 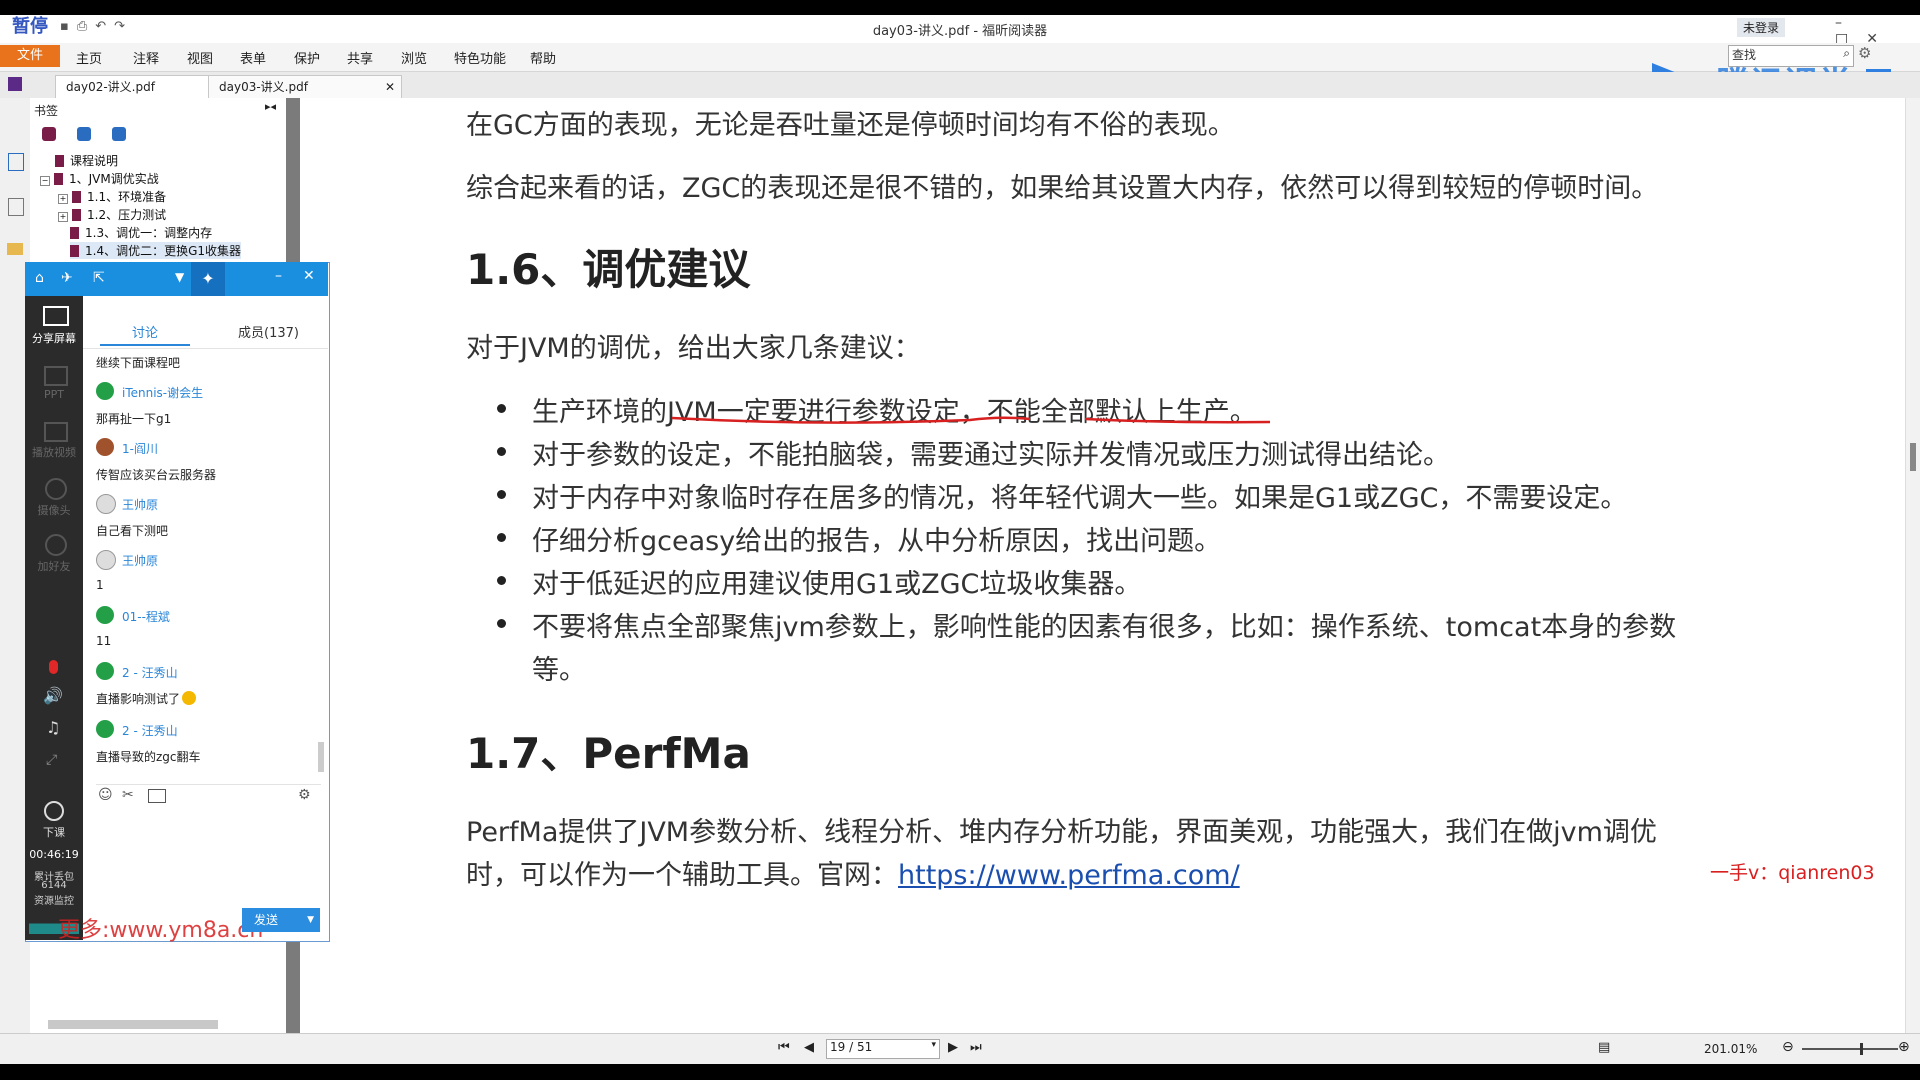 I want to click on tab-discuss: 讨论, so click(x=145, y=331).